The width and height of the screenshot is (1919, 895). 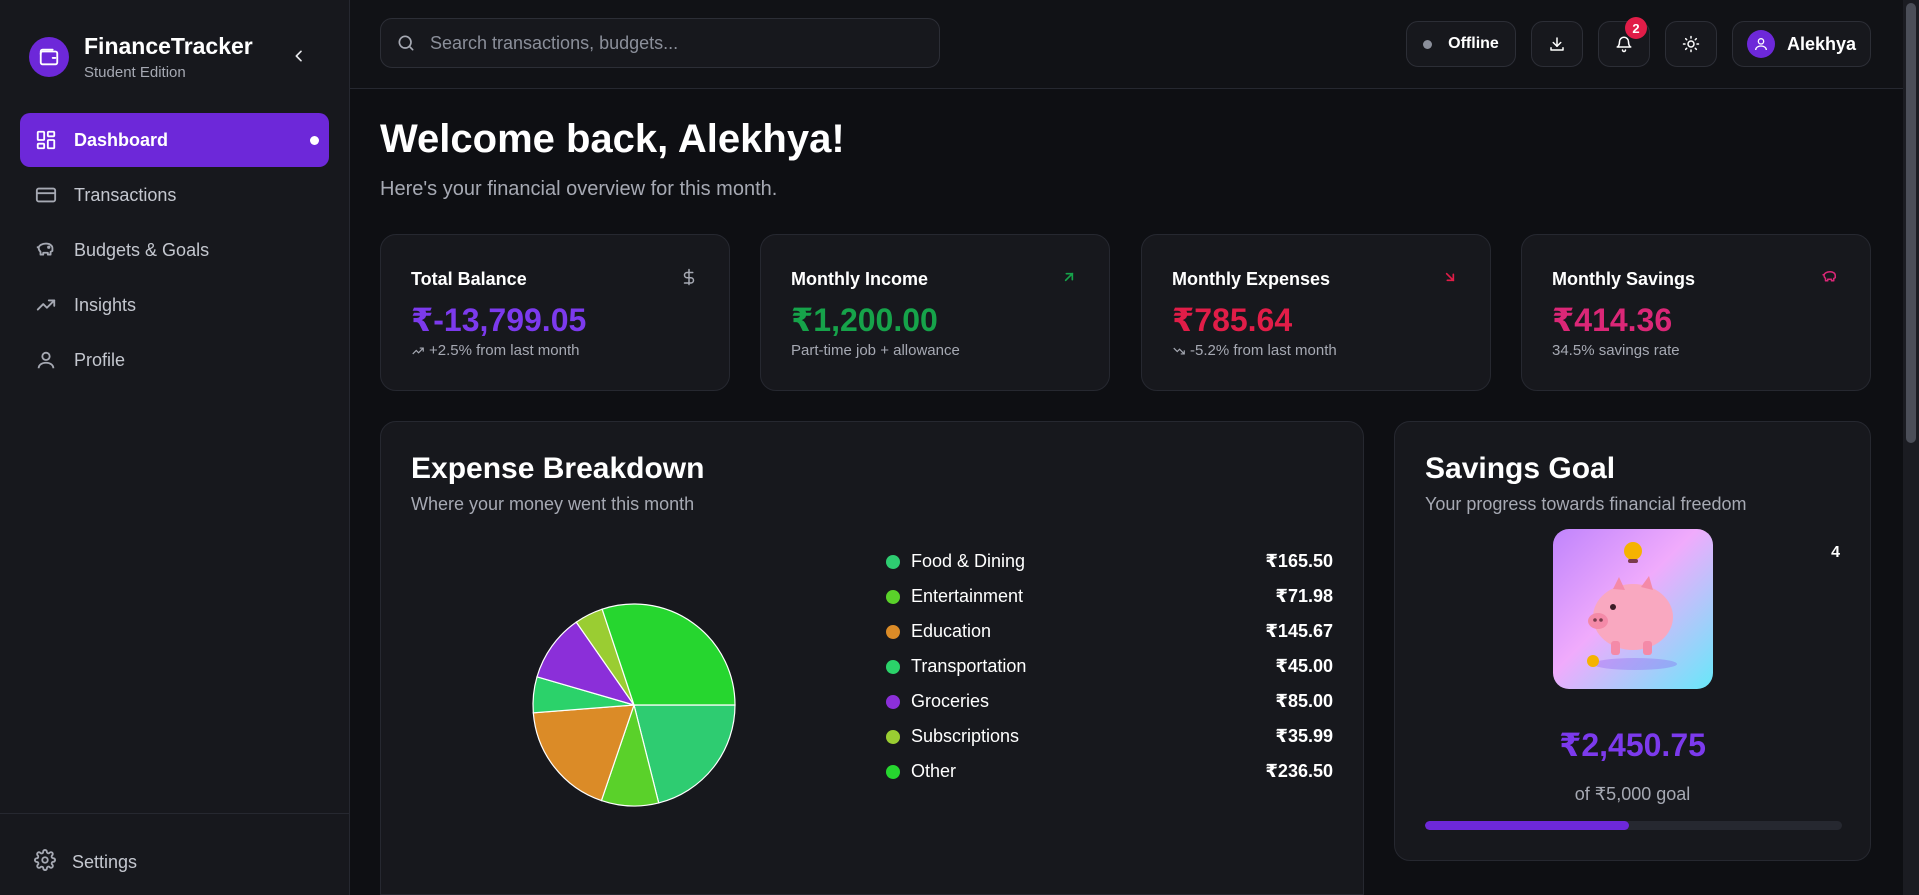 I want to click on panel-title: Savings Goal, so click(x=1520, y=468).